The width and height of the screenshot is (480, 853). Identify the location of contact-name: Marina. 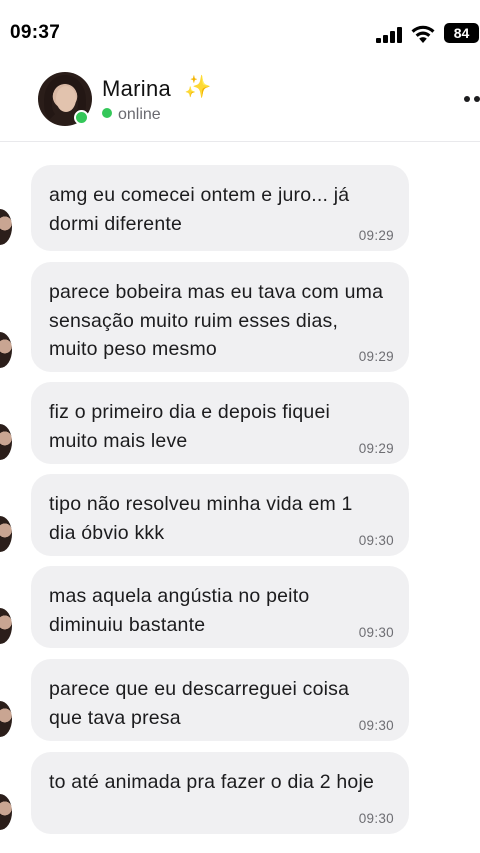
(136, 89).